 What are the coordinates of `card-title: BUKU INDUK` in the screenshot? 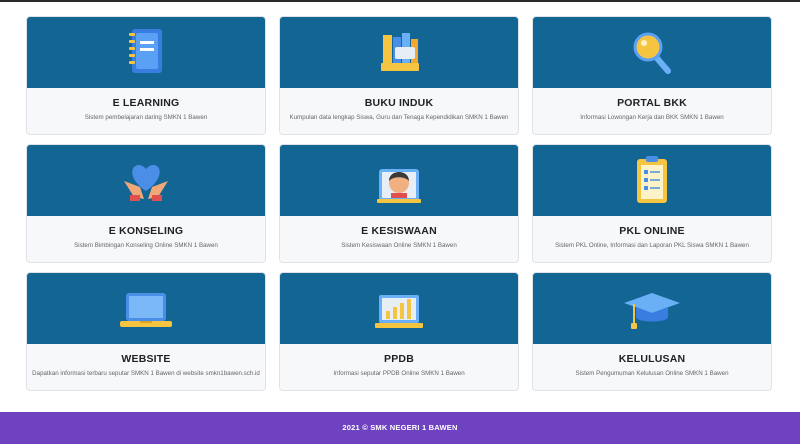 It's located at (399, 103).